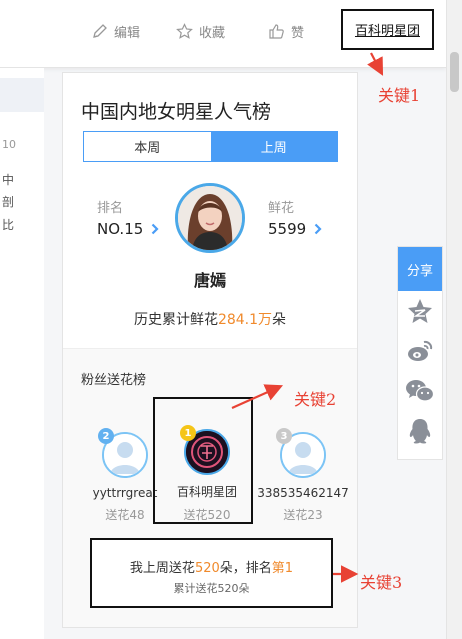 The image size is (462, 639). Describe the element at coordinates (420, 269) in the screenshot. I see `share-button: 分享` at that location.